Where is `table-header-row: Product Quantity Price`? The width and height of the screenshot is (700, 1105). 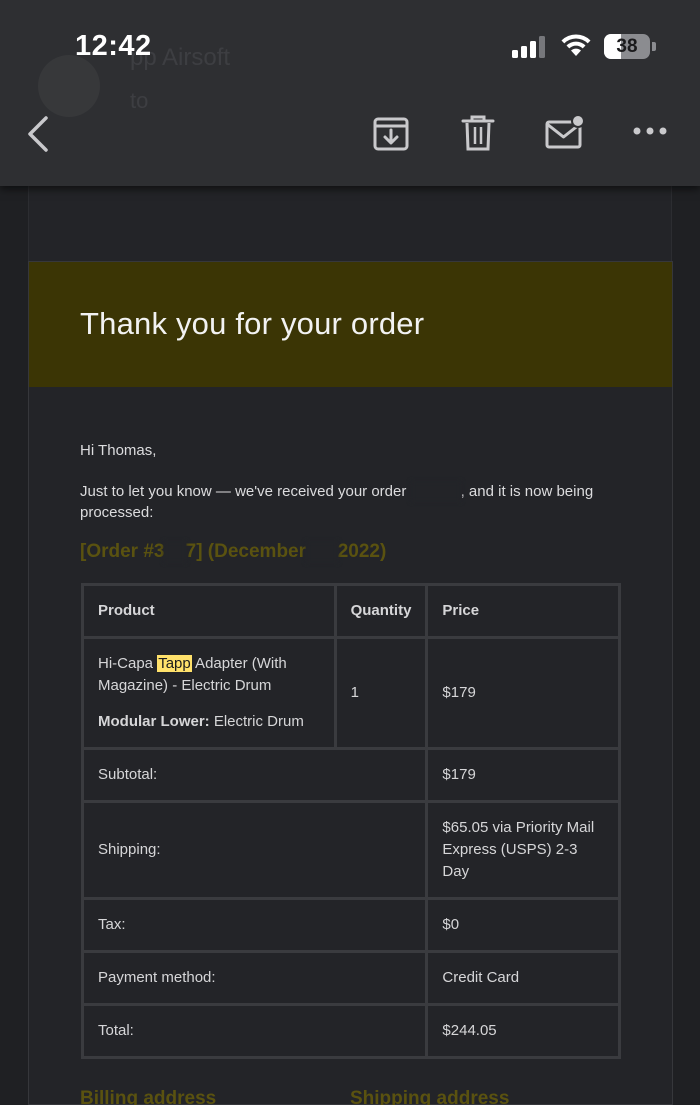 table-header-row: Product Quantity Price is located at coordinates (351, 611).